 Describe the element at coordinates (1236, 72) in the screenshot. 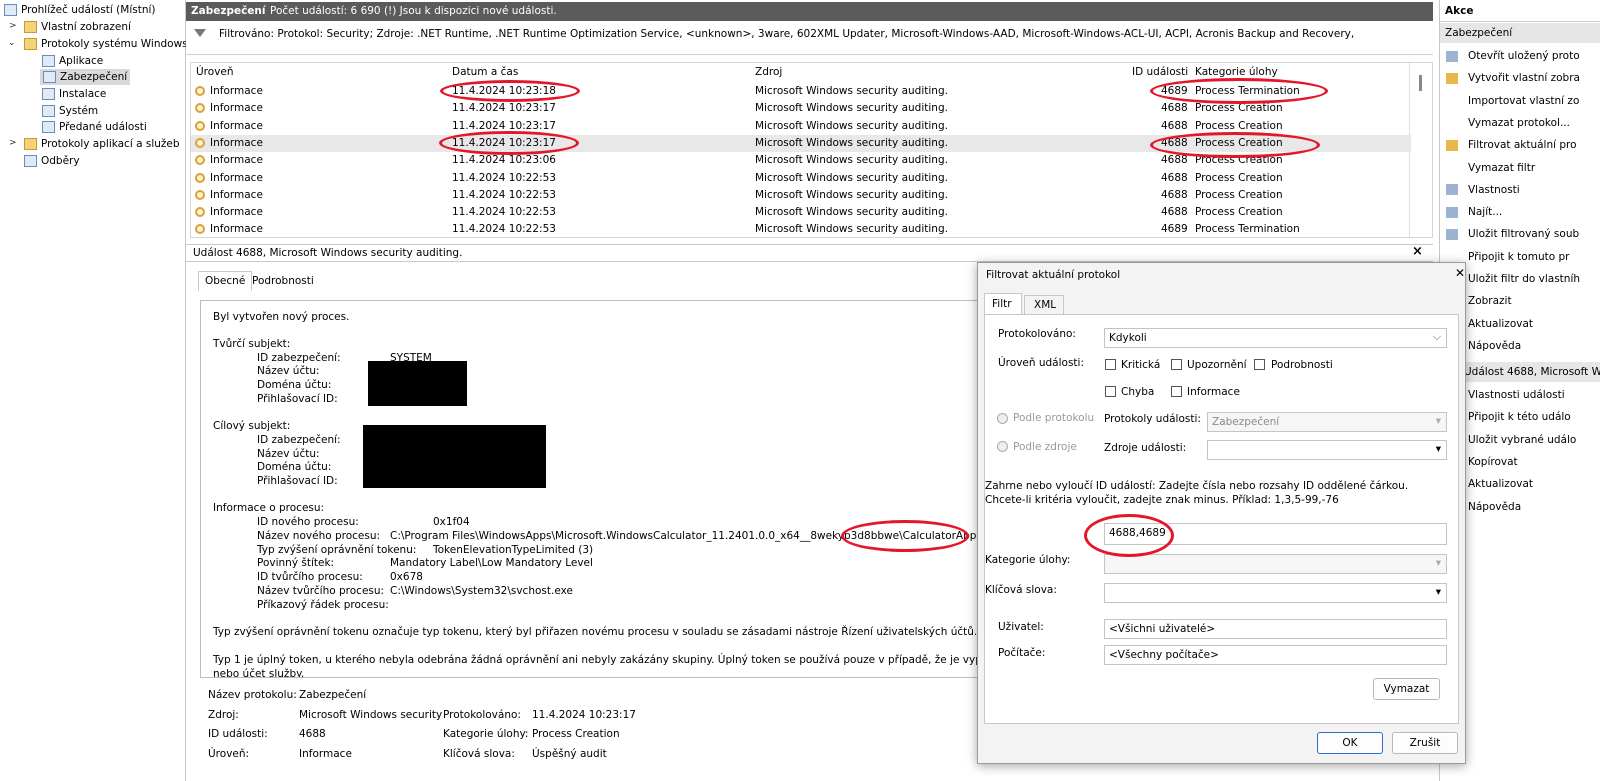

I see `column-header-category: Kategorie úlohy` at that location.